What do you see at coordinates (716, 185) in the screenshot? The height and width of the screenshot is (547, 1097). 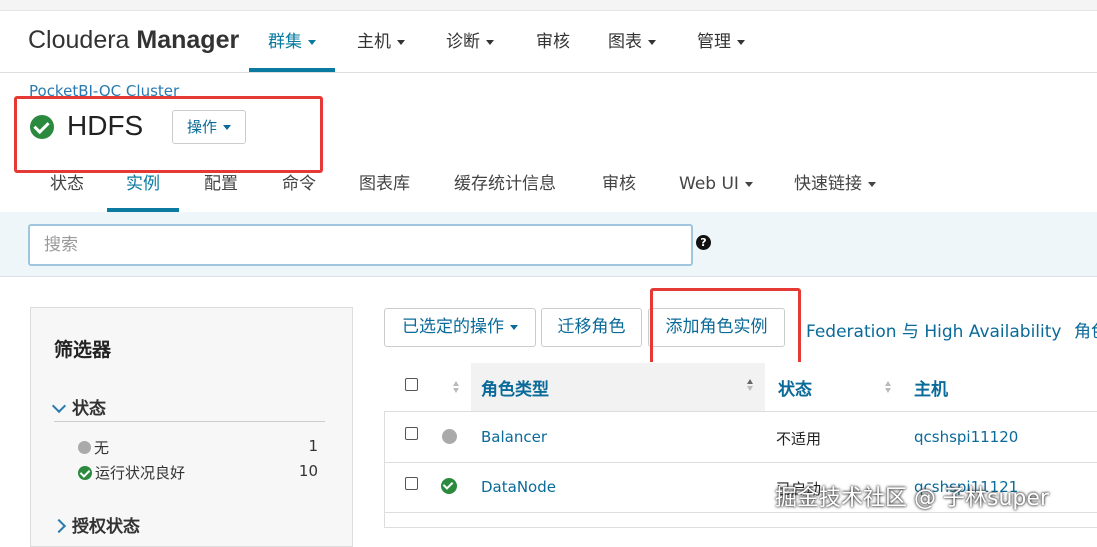 I see `tab-web-ui: Web UI` at bounding box center [716, 185].